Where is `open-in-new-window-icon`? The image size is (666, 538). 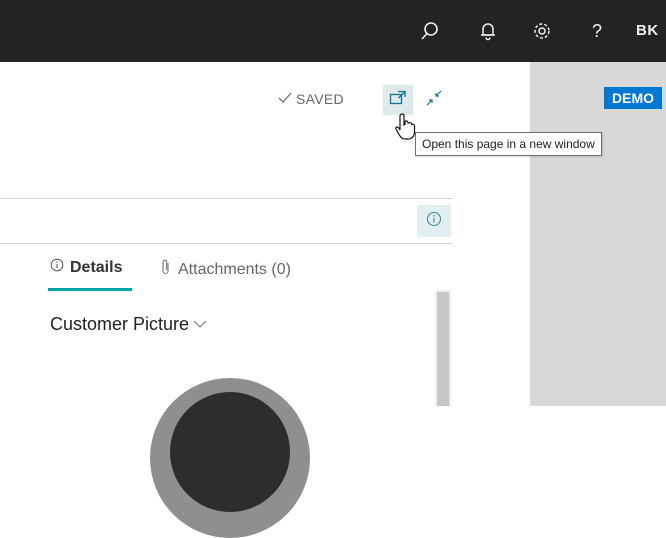 open-in-new-window-icon is located at coordinates (398, 100).